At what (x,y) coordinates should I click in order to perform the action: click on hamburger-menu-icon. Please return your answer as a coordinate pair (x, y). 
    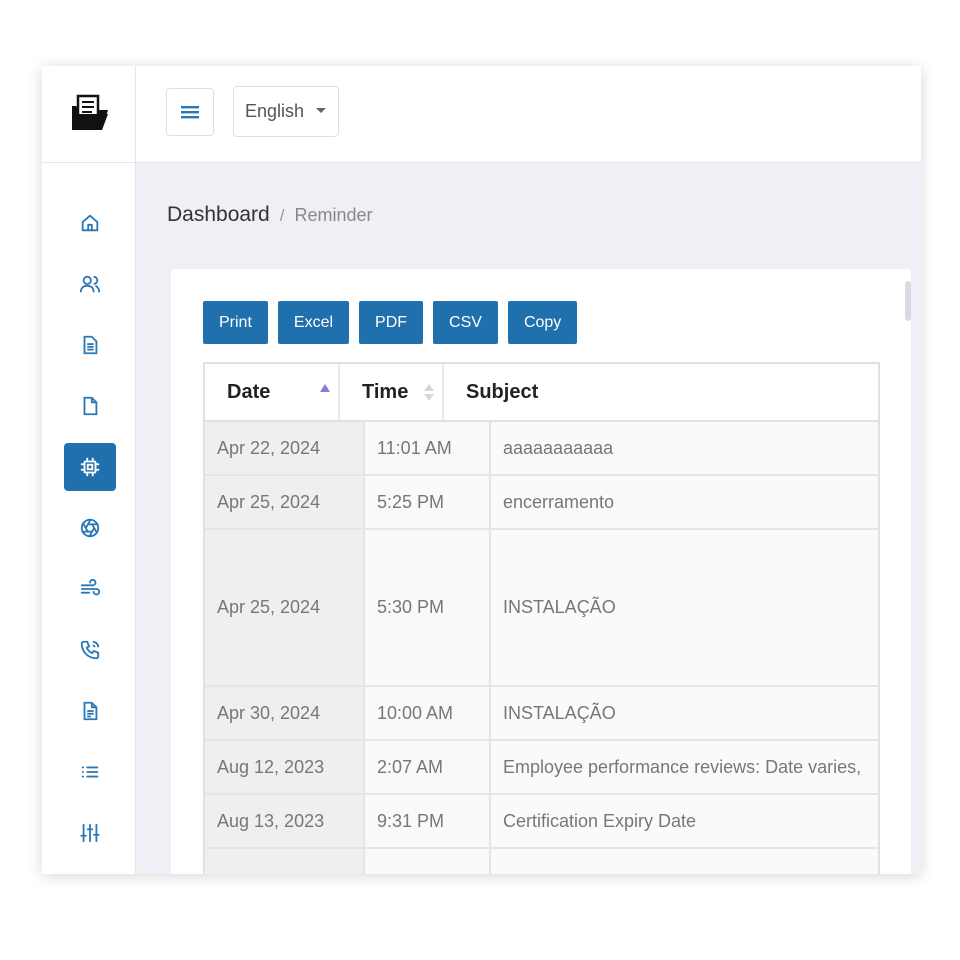
    Looking at the image, I should click on (190, 112).